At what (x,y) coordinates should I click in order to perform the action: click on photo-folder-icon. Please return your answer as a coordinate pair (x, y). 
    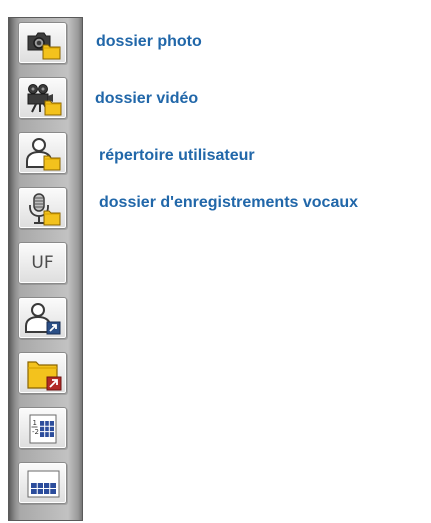
    Looking at the image, I should click on (44, 46).